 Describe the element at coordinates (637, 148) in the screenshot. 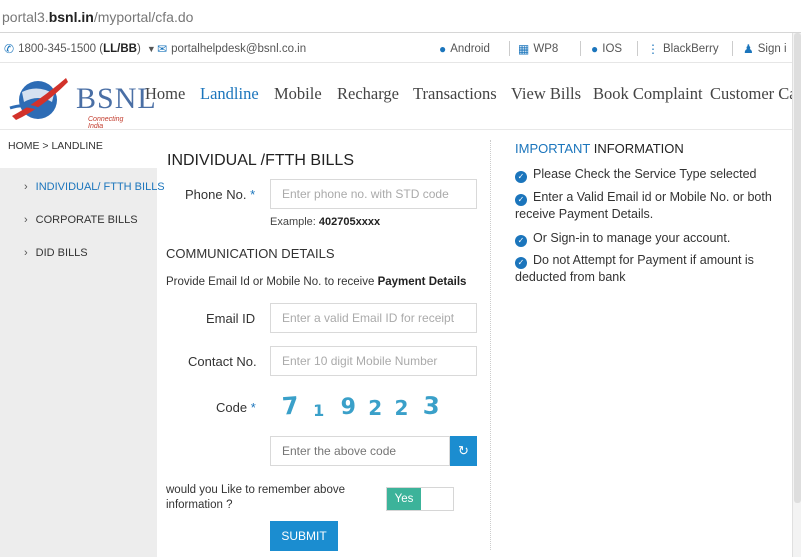

I see `title-rest: INFORMATION` at that location.